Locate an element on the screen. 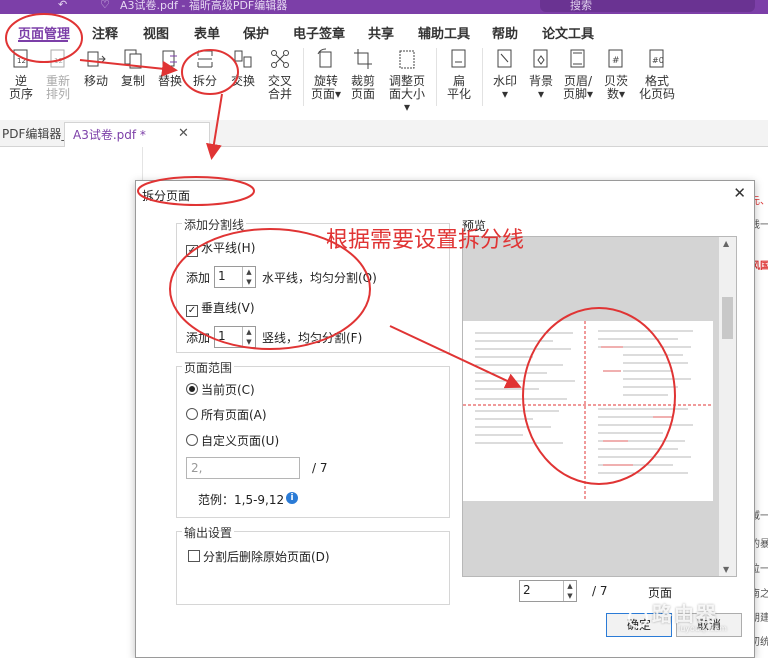 This screenshot has height=658, width=768. scroll-thumb is located at coordinates (727, 318).